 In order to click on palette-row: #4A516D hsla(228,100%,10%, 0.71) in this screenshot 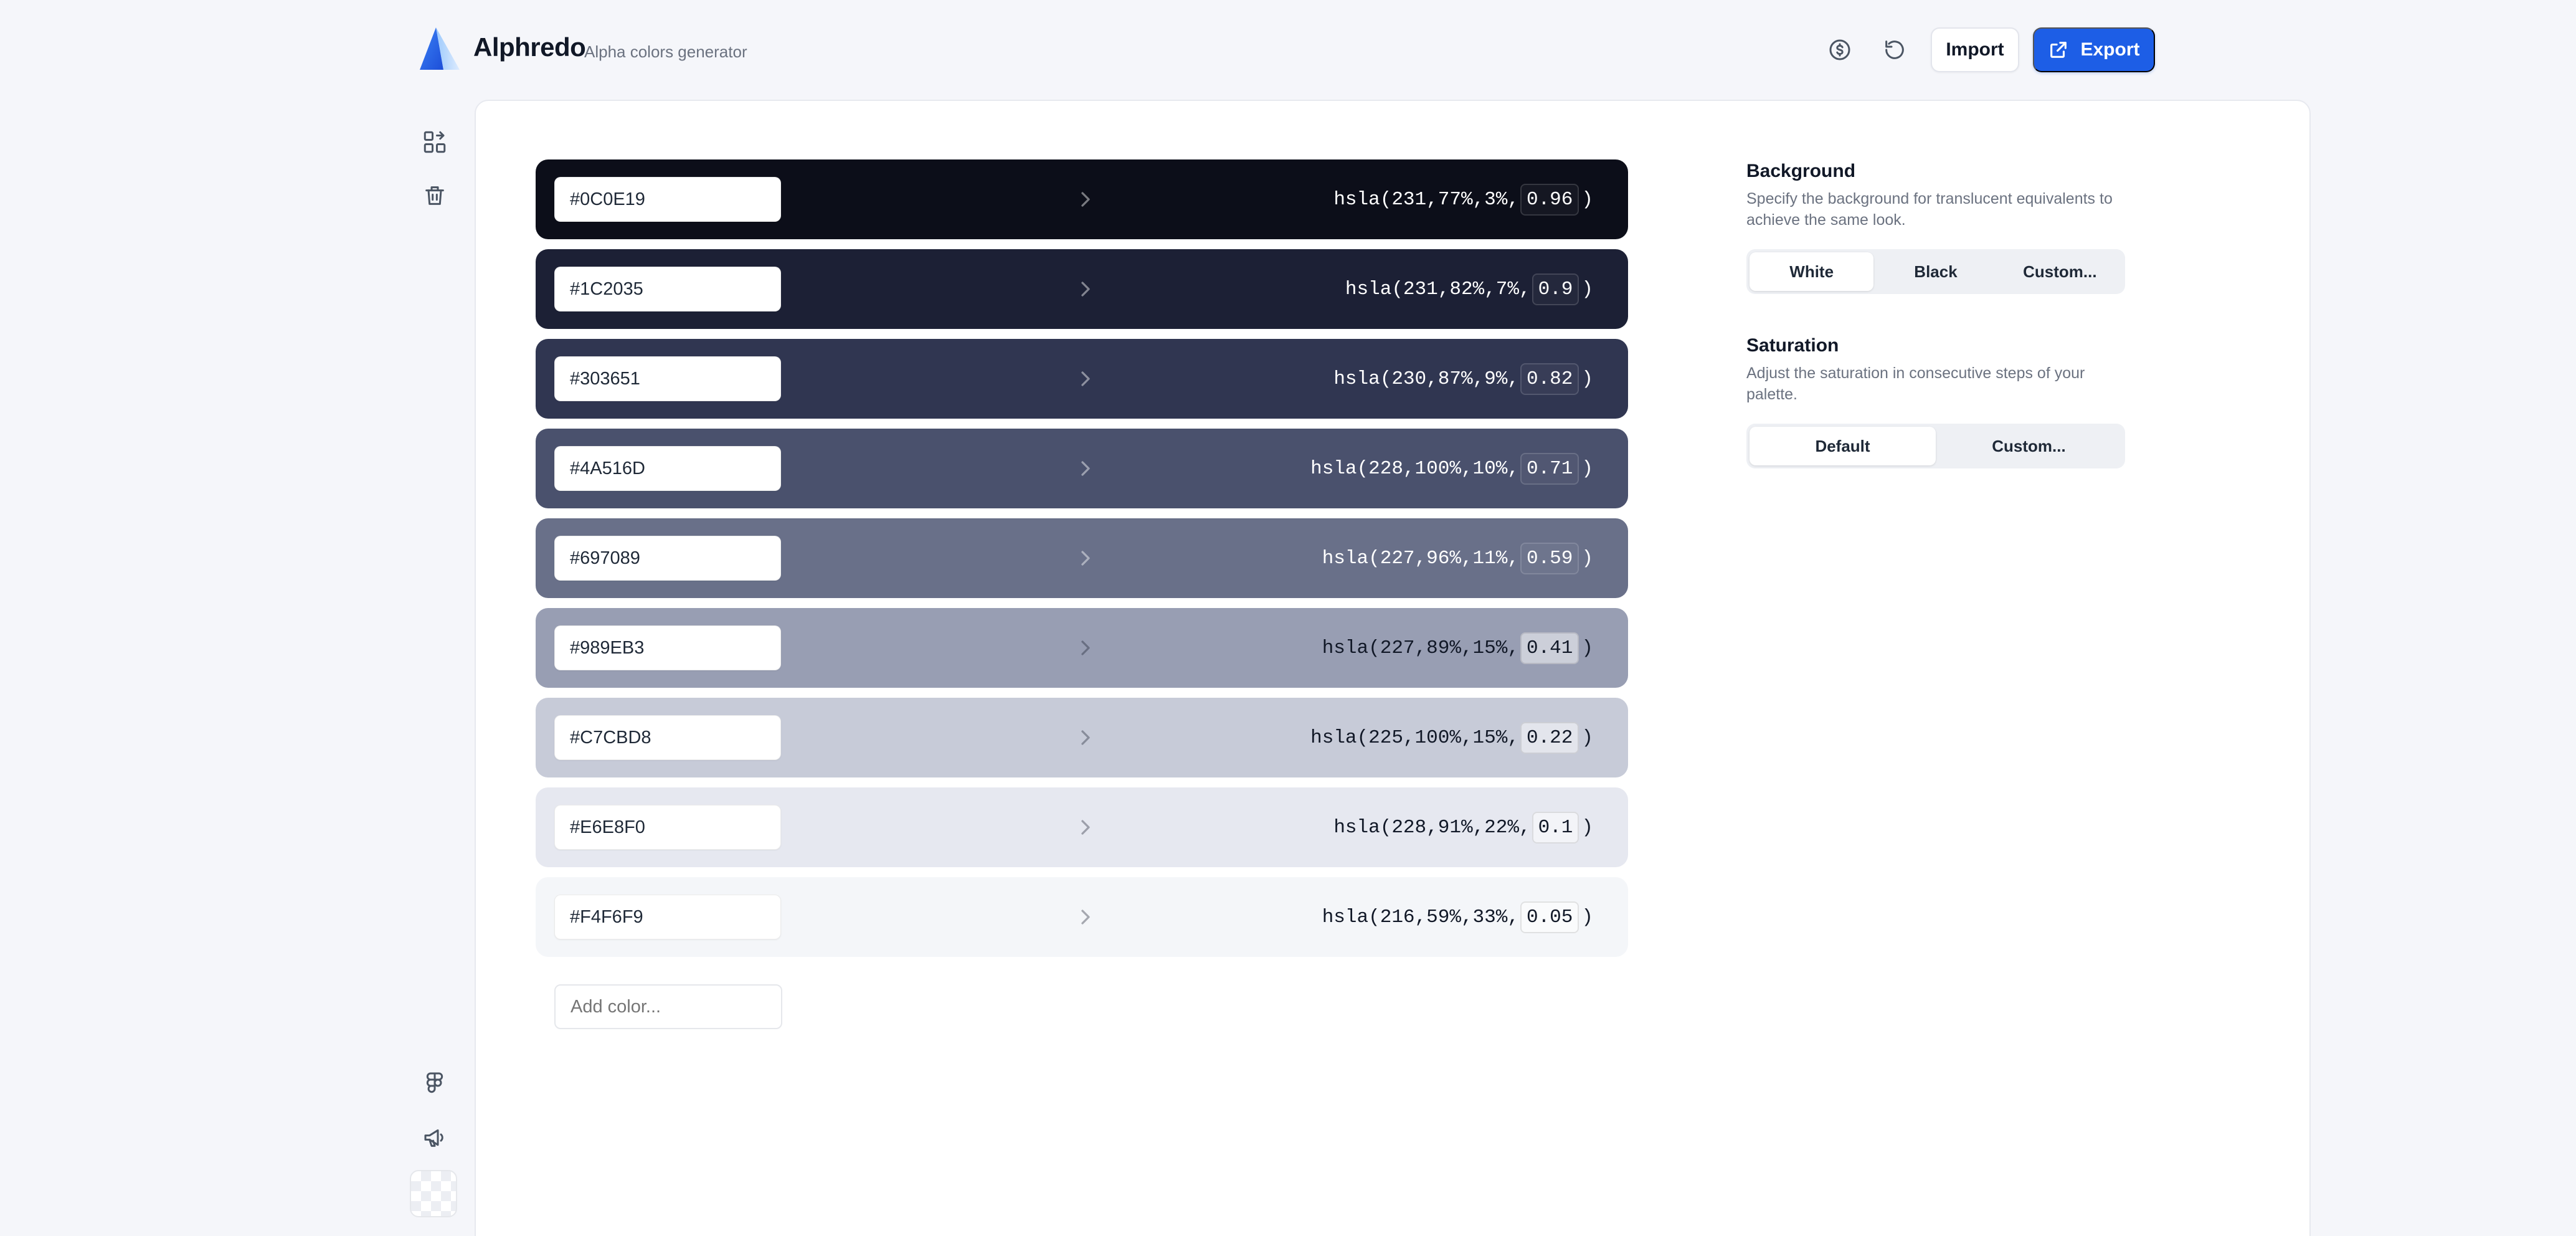, I will do `click(1082, 468)`.